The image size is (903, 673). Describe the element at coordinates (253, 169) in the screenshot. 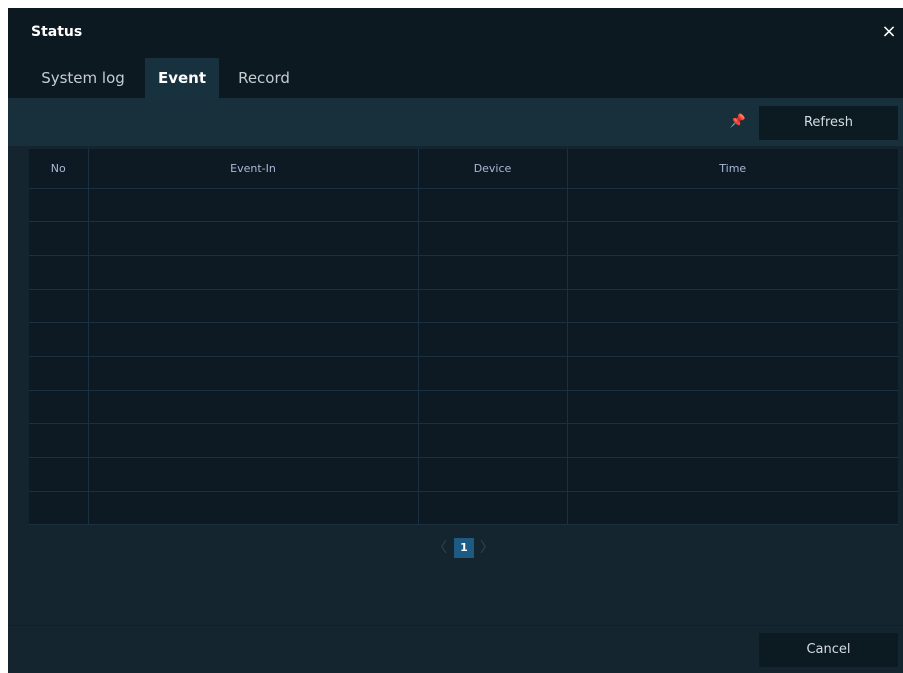

I see `column-header-event-in: Event-In` at that location.